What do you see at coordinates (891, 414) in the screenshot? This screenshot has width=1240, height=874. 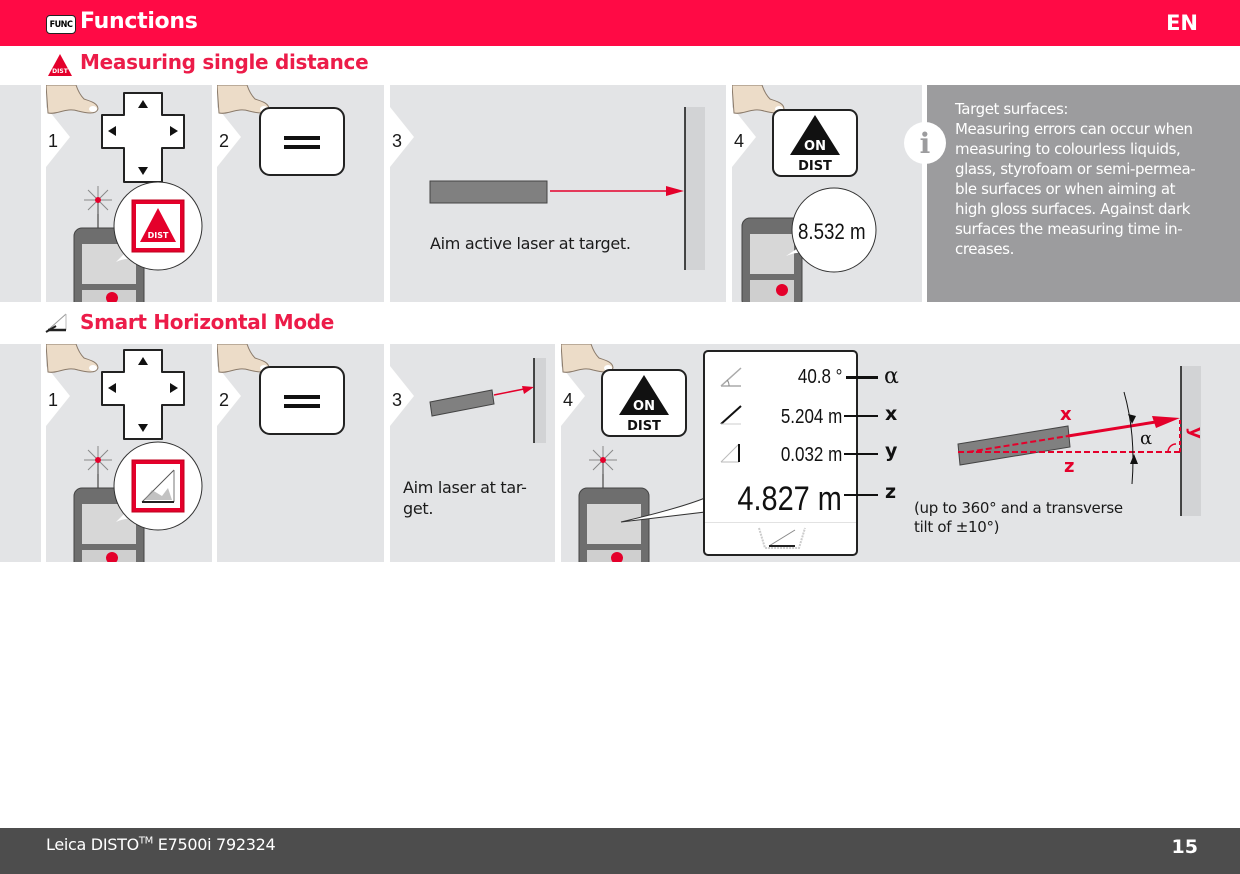 I see `x-label: x` at bounding box center [891, 414].